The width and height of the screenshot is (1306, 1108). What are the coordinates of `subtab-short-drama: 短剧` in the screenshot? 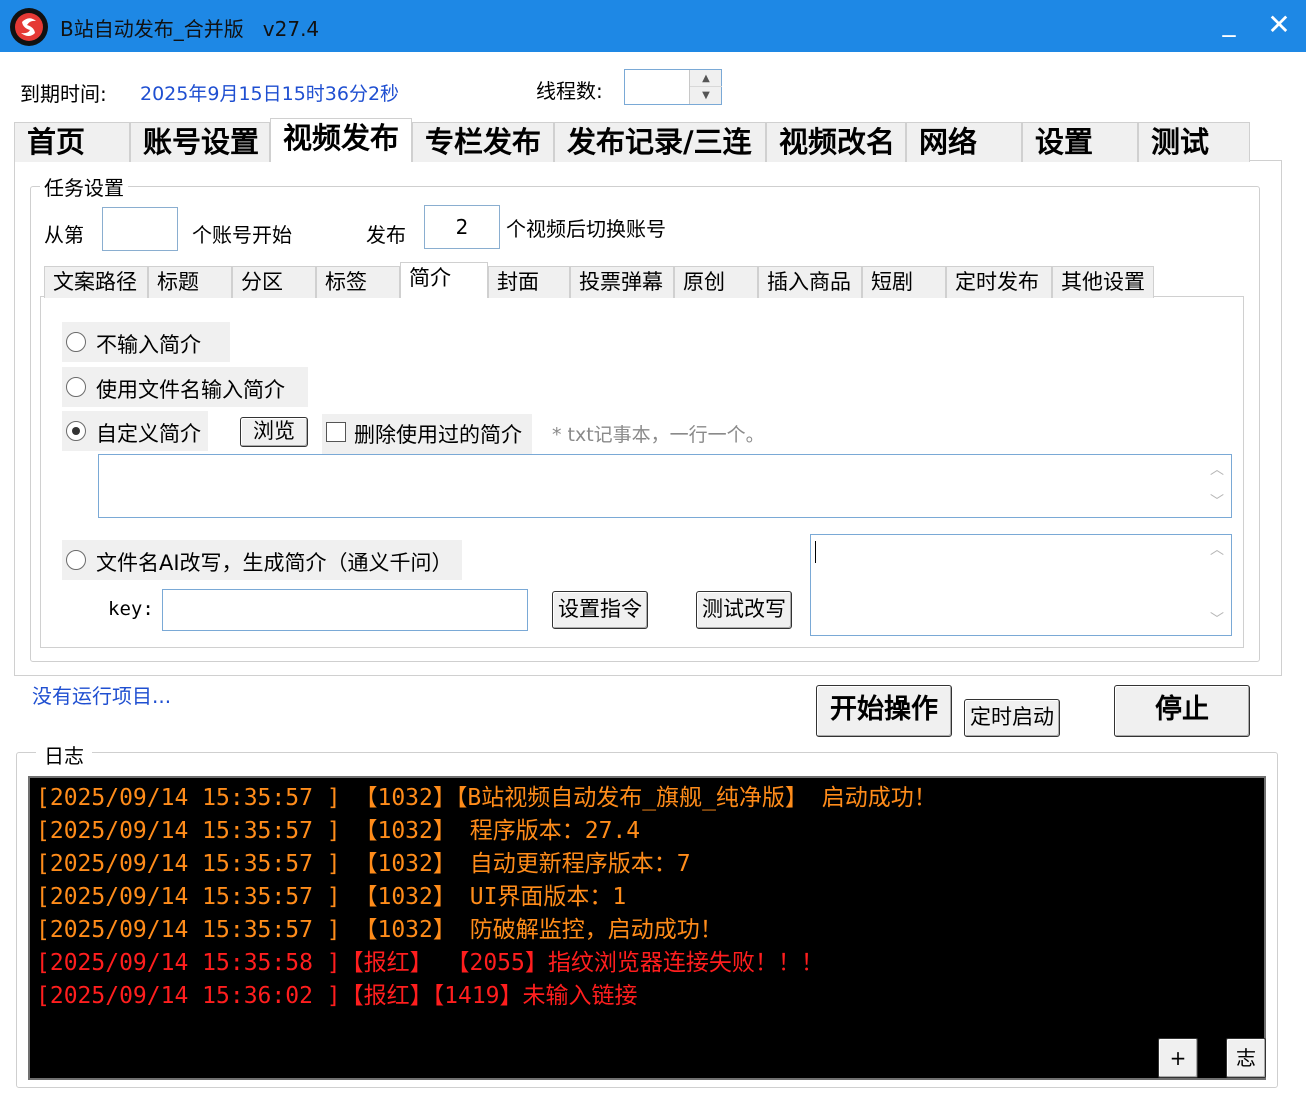 It's located at (904, 282).